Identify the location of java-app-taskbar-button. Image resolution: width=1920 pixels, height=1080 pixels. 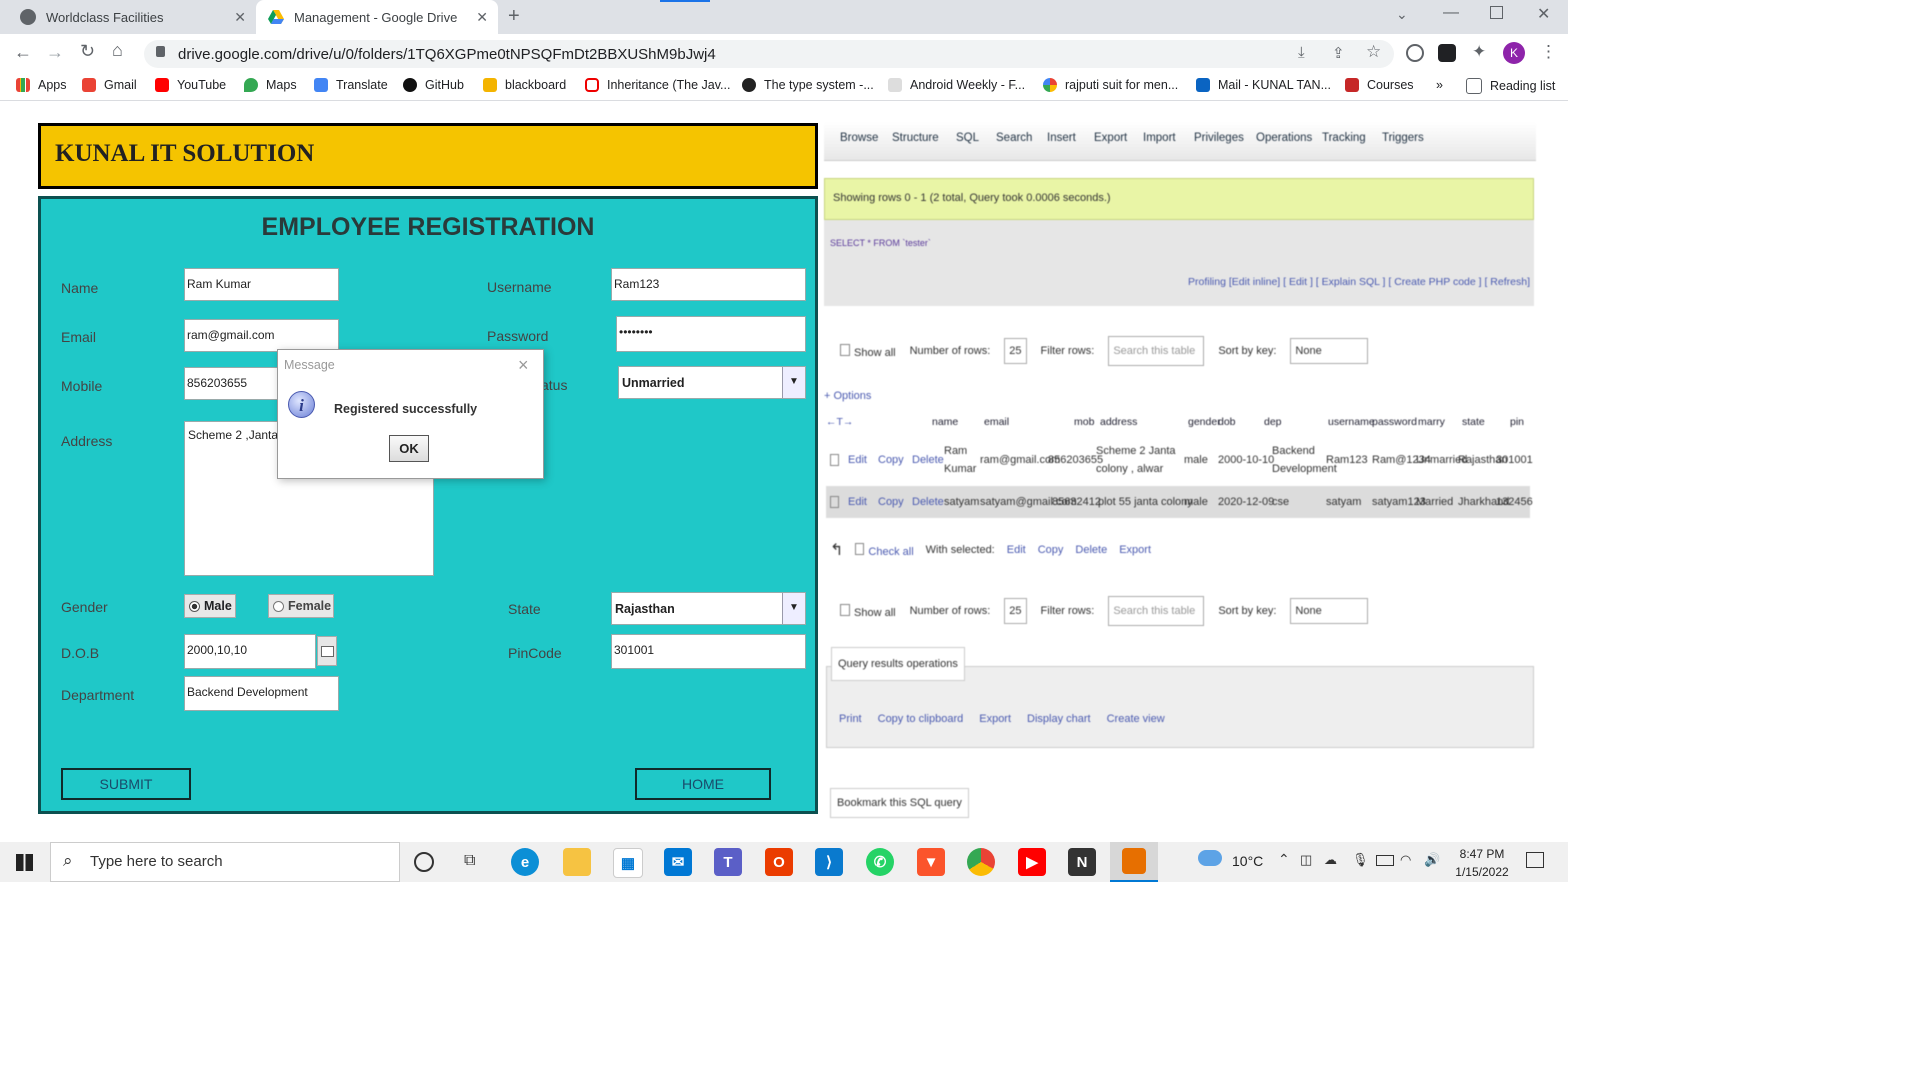
(1134, 862).